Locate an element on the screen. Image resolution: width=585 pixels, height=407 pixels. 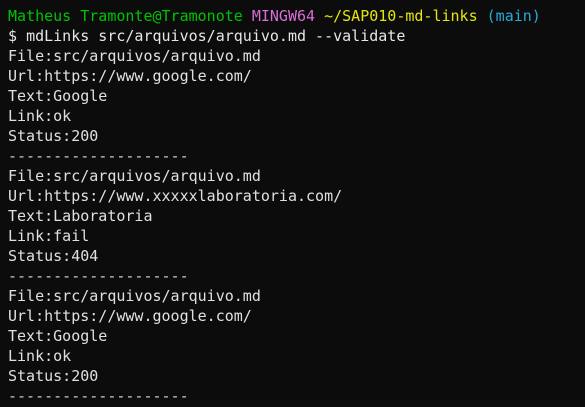
prompt-path: ~/SAP010-md-links is located at coordinates (401, 16).